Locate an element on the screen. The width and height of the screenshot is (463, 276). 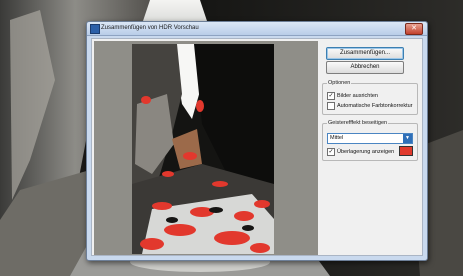
ghosting-strength-select: Mittel ▼ is located at coordinates (370, 138).